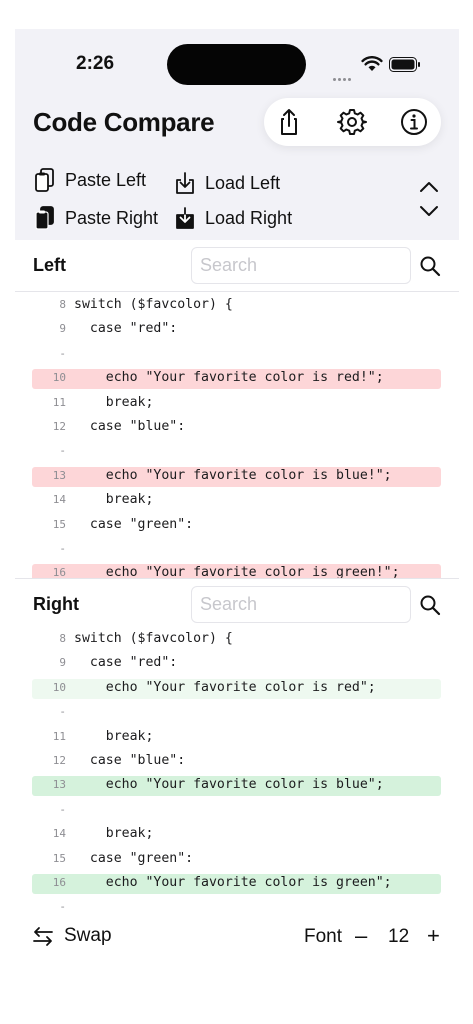  Describe the element at coordinates (229, 785) in the screenshot. I see `code-text: echo "Your favorite color is blue";` at that location.